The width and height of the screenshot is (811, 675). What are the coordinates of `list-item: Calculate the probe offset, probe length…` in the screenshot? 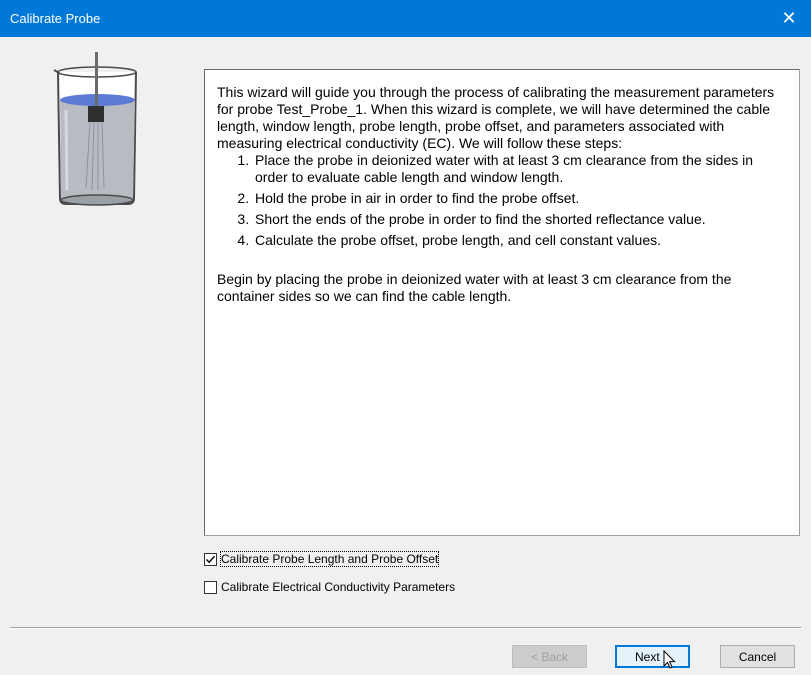 It's located at (519, 240).